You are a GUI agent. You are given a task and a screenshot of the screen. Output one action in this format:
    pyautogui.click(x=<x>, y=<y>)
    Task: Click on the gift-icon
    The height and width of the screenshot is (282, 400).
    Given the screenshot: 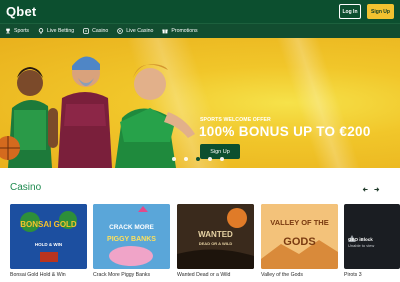 What is the action you would take?
    pyautogui.click(x=165, y=31)
    